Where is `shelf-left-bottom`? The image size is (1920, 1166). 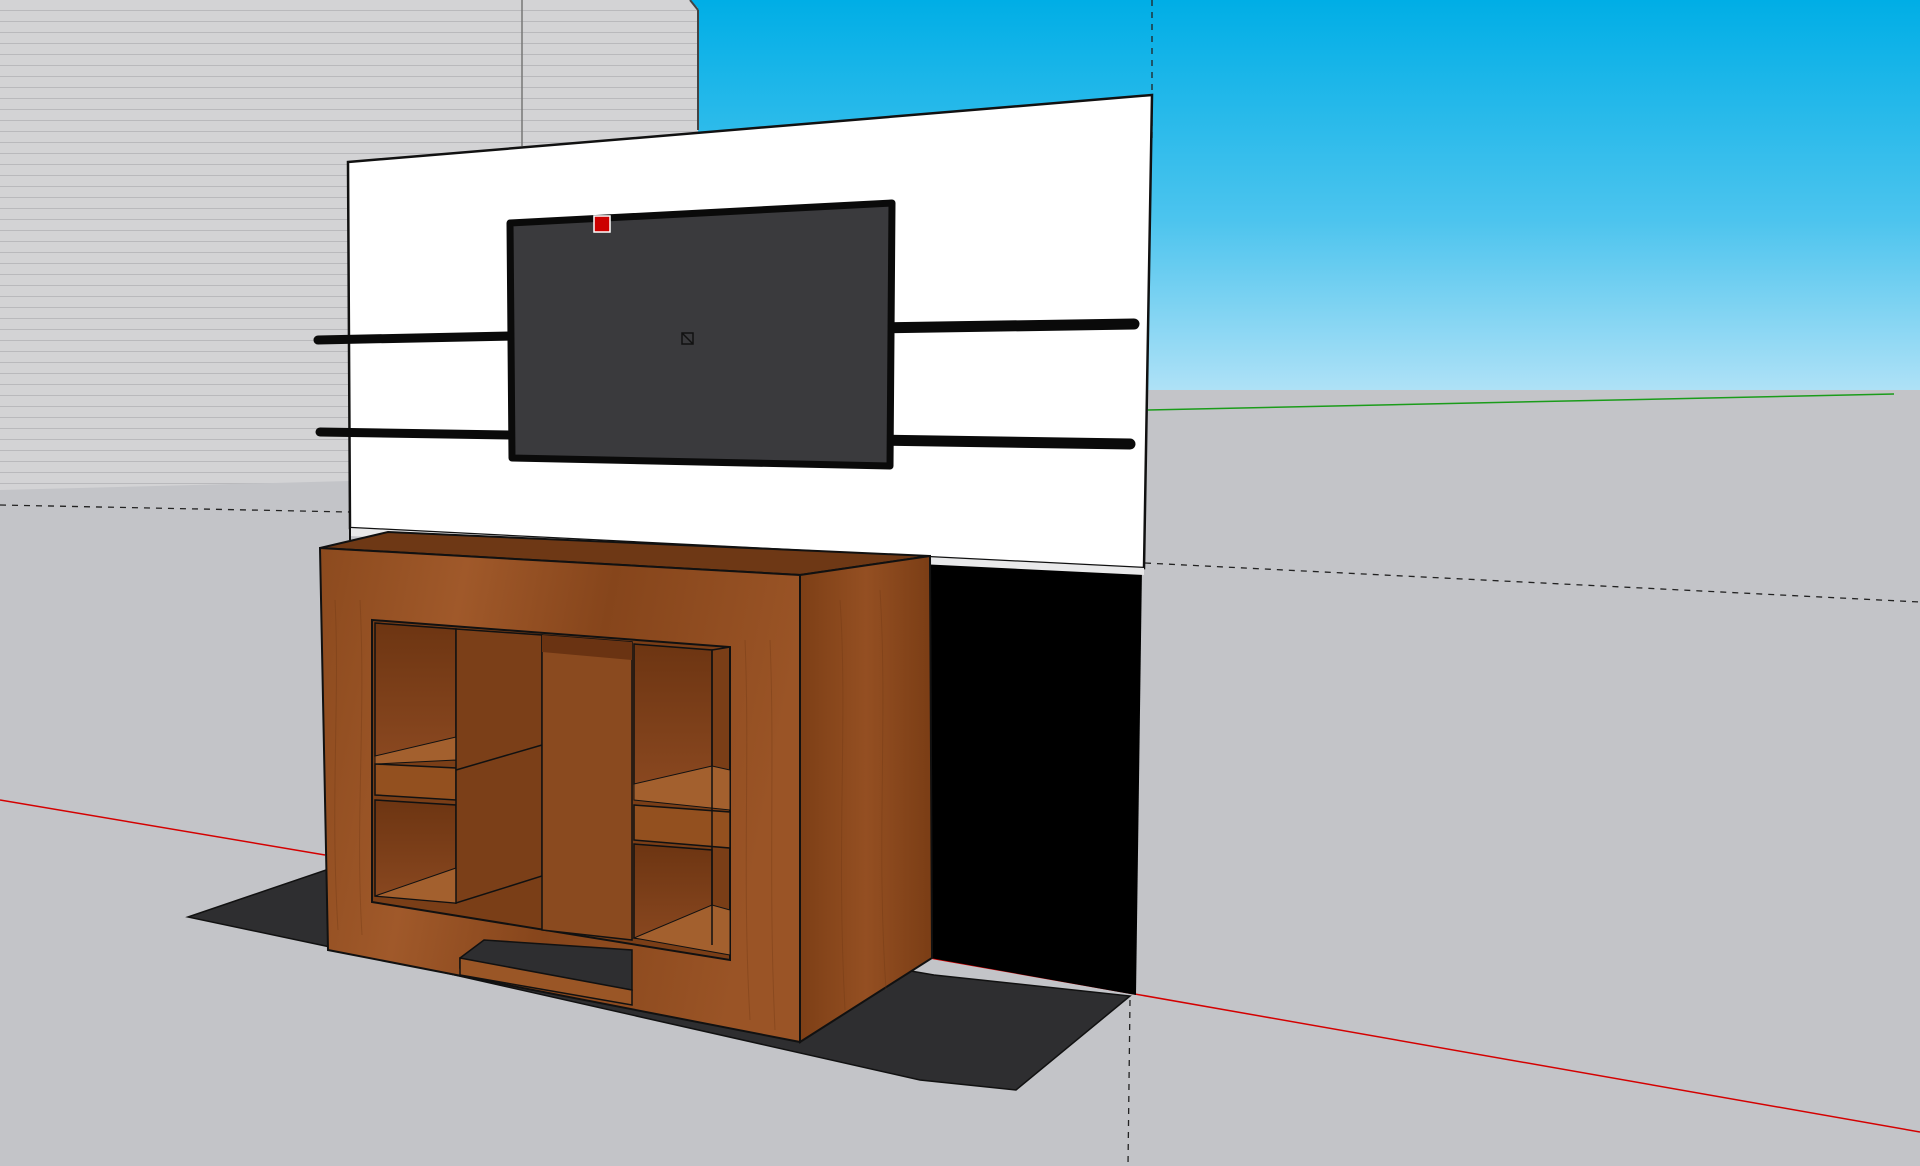 shelf-left-bottom is located at coordinates (416, 433).